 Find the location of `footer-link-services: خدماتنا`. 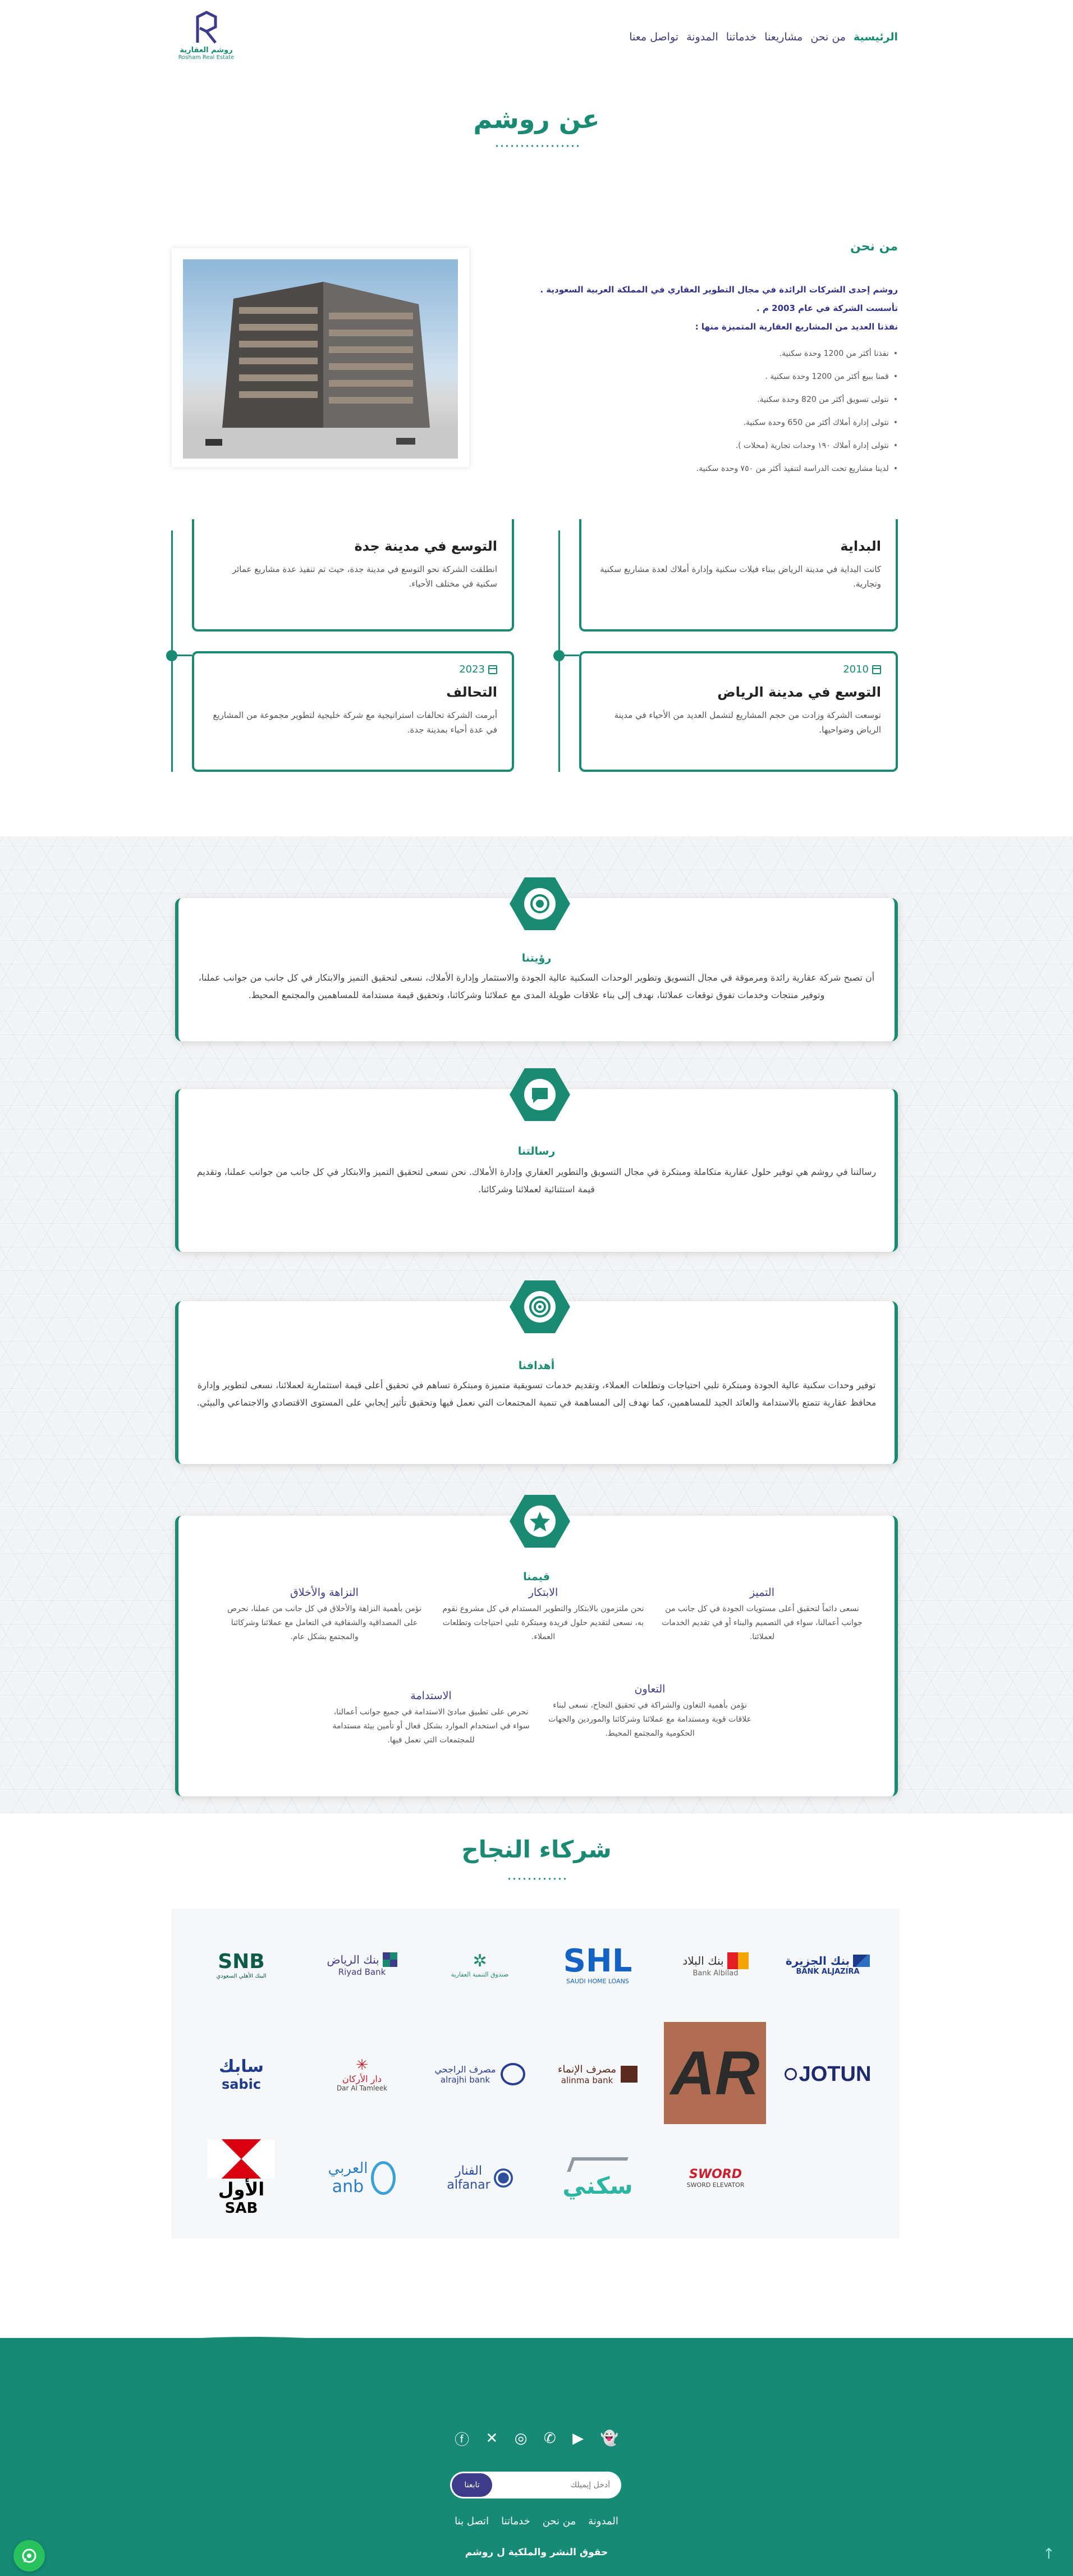

footer-link-services: خدماتنا is located at coordinates (515, 2521).